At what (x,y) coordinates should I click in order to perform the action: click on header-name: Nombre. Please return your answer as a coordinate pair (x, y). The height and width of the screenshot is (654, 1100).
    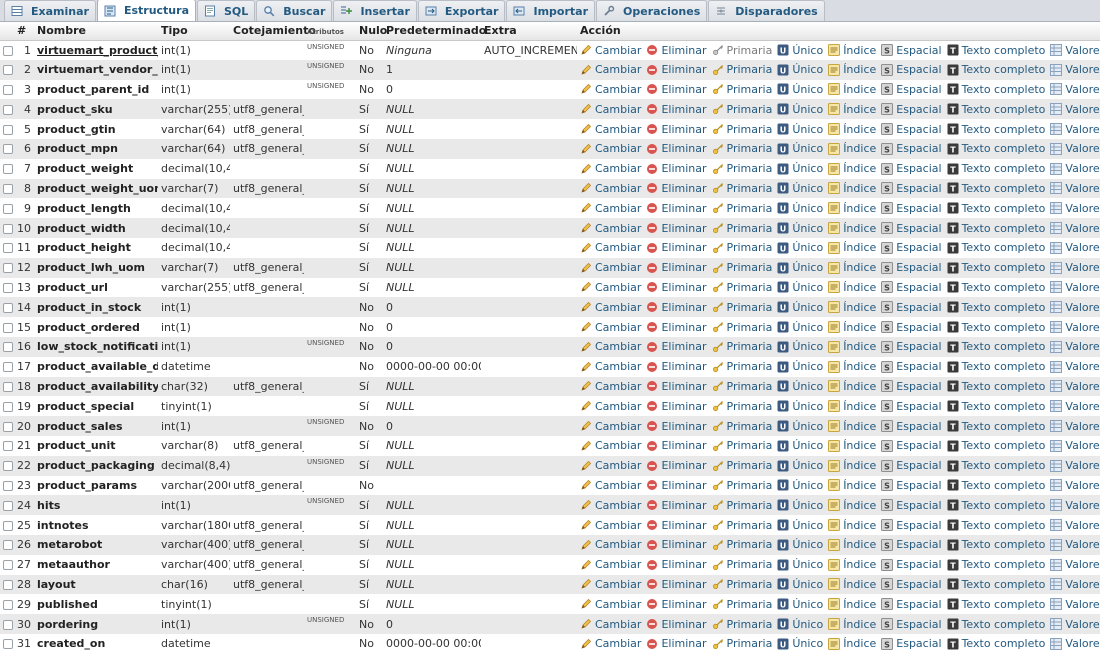
    Looking at the image, I should click on (96, 31).